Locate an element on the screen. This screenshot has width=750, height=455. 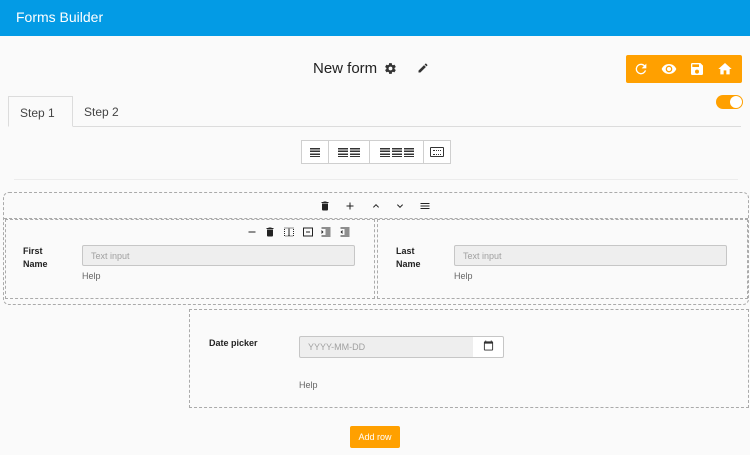
chevron-up-icon is located at coordinates (376, 205).